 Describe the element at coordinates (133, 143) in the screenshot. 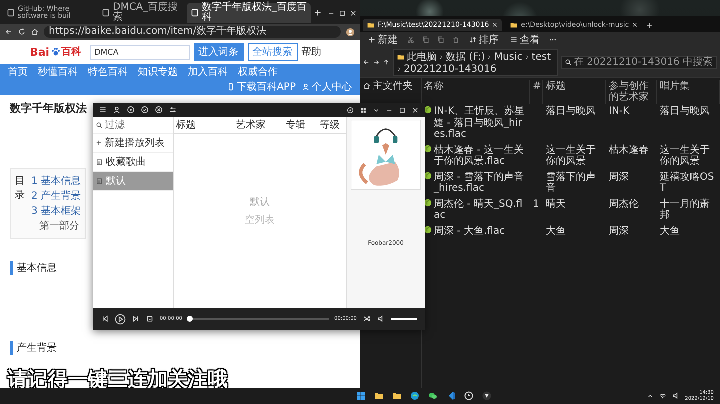

I see `new-playlist-item: 新建播放列表` at that location.